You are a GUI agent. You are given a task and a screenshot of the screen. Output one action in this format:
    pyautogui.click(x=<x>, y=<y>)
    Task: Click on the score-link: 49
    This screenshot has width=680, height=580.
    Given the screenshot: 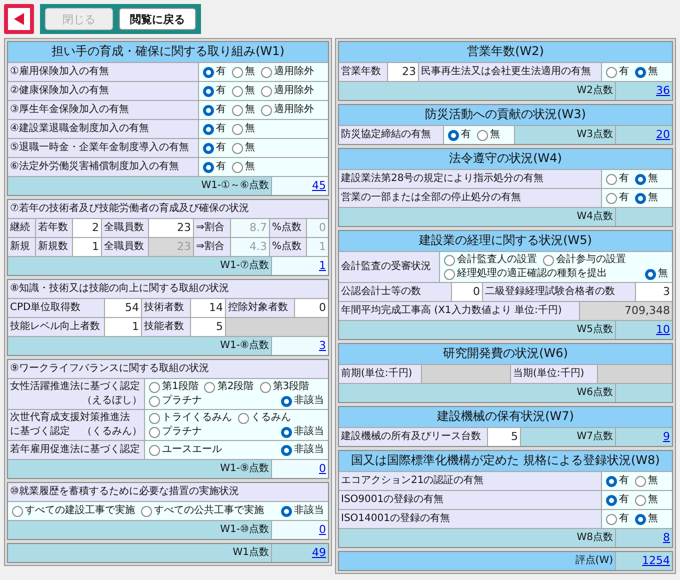 What is the action you would take?
    pyautogui.click(x=319, y=553)
    